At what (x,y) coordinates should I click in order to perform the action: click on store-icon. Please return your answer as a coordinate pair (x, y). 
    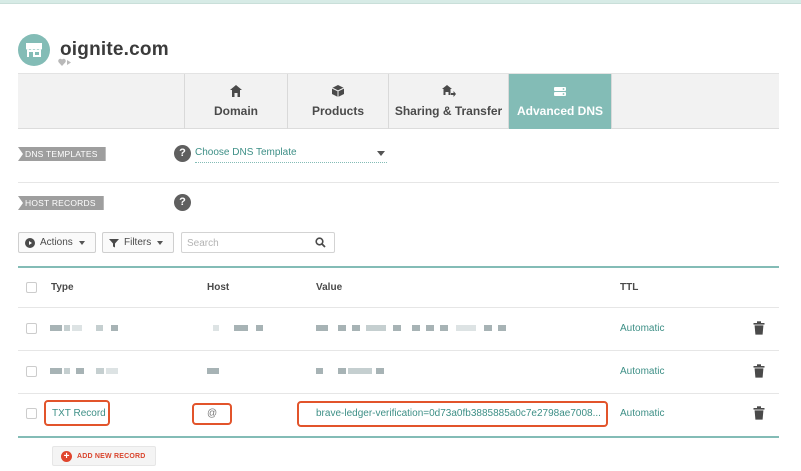
    Looking at the image, I should click on (34, 50).